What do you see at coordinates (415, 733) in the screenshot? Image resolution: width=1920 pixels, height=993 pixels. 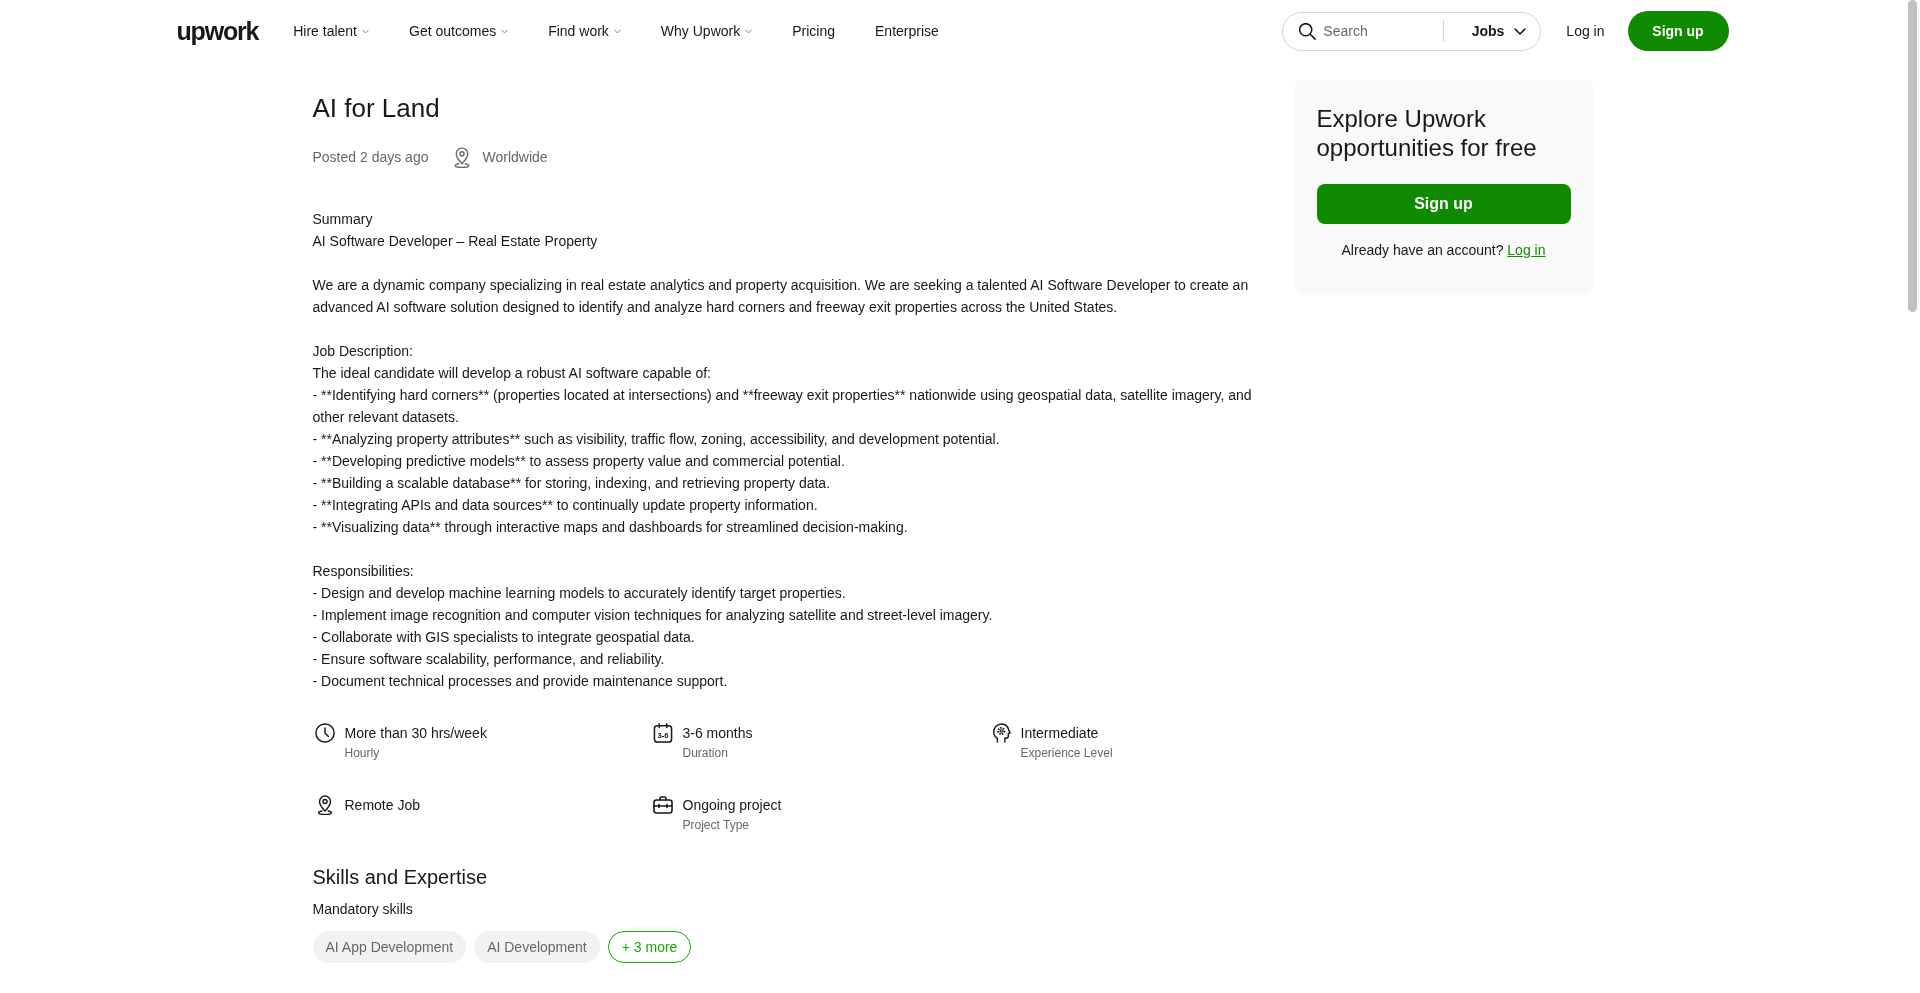 I see `detail-value: More than 30 hrs/week` at bounding box center [415, 733].